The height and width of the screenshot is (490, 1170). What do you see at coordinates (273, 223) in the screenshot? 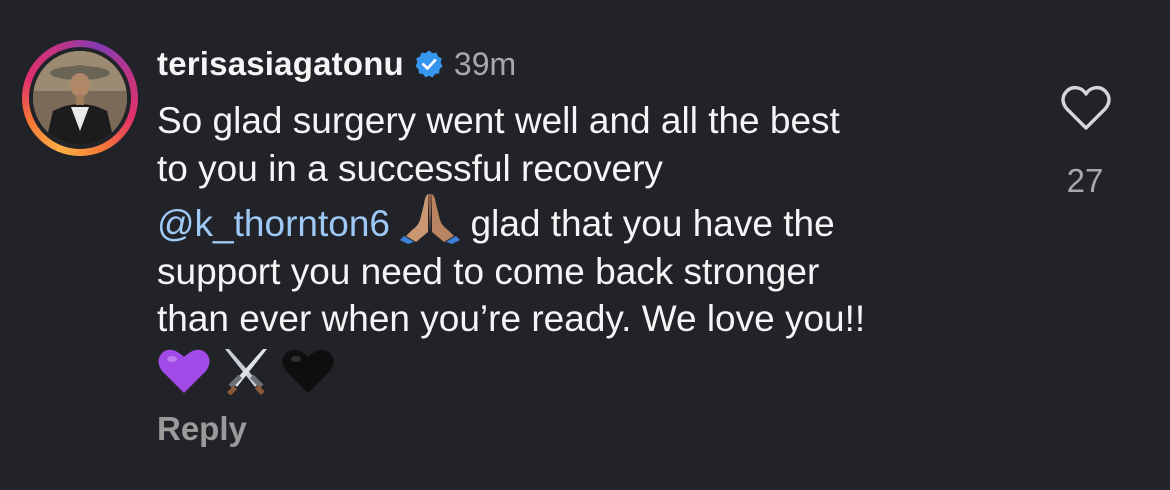
I see `mention-link: @k_thornton6` at bounding box center [273, 223].